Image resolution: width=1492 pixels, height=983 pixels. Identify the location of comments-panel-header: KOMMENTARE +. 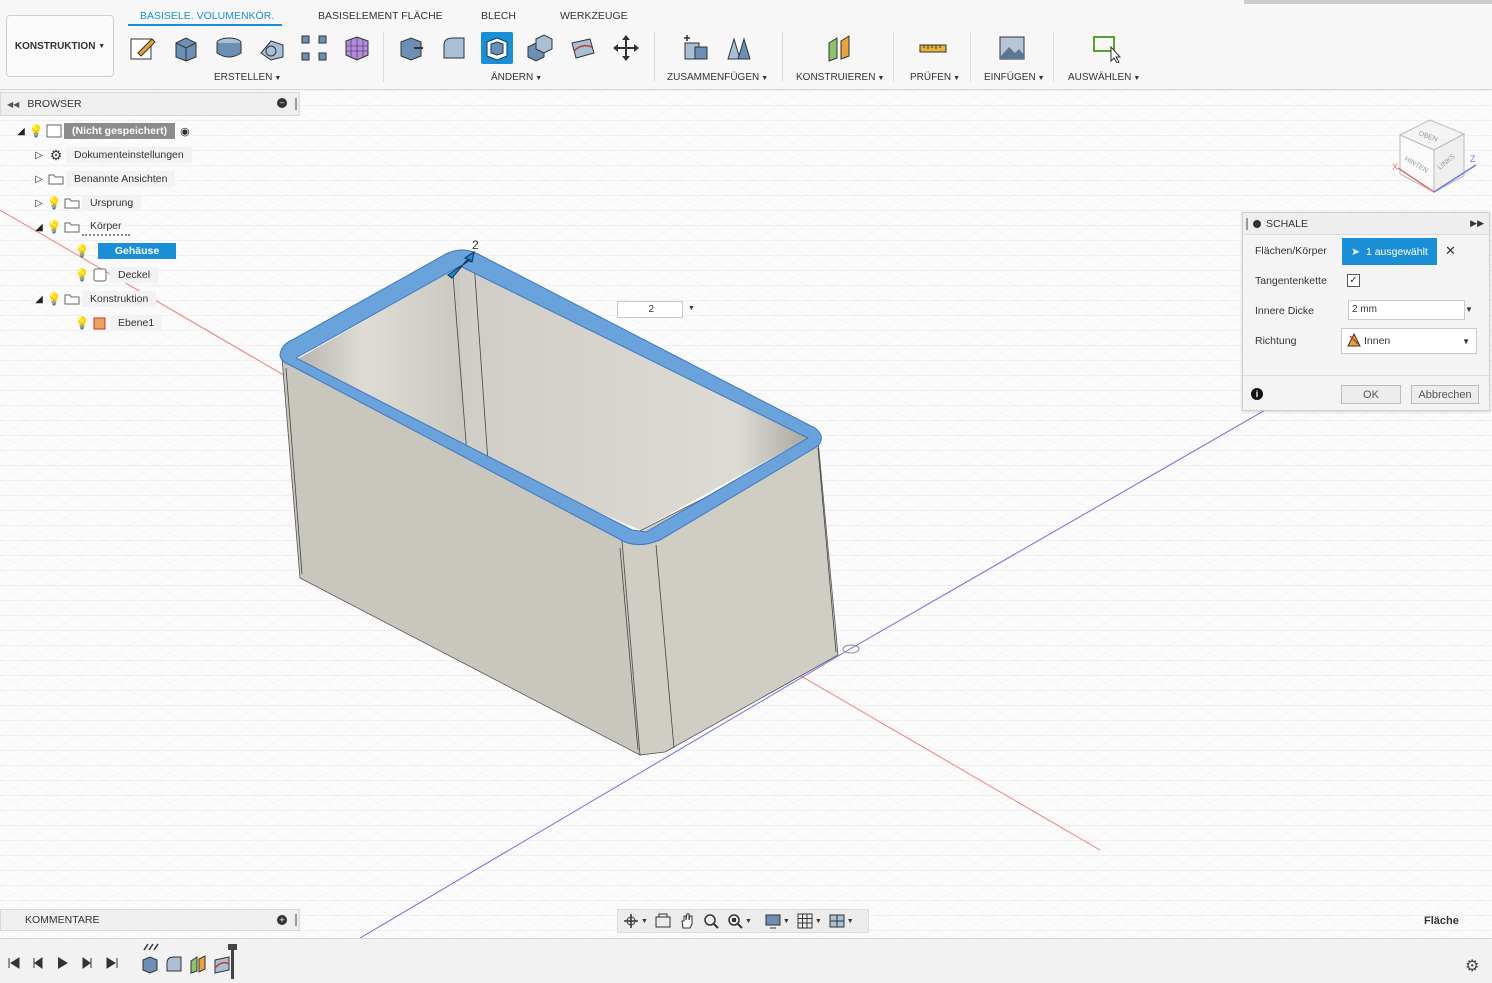
(150, 920).